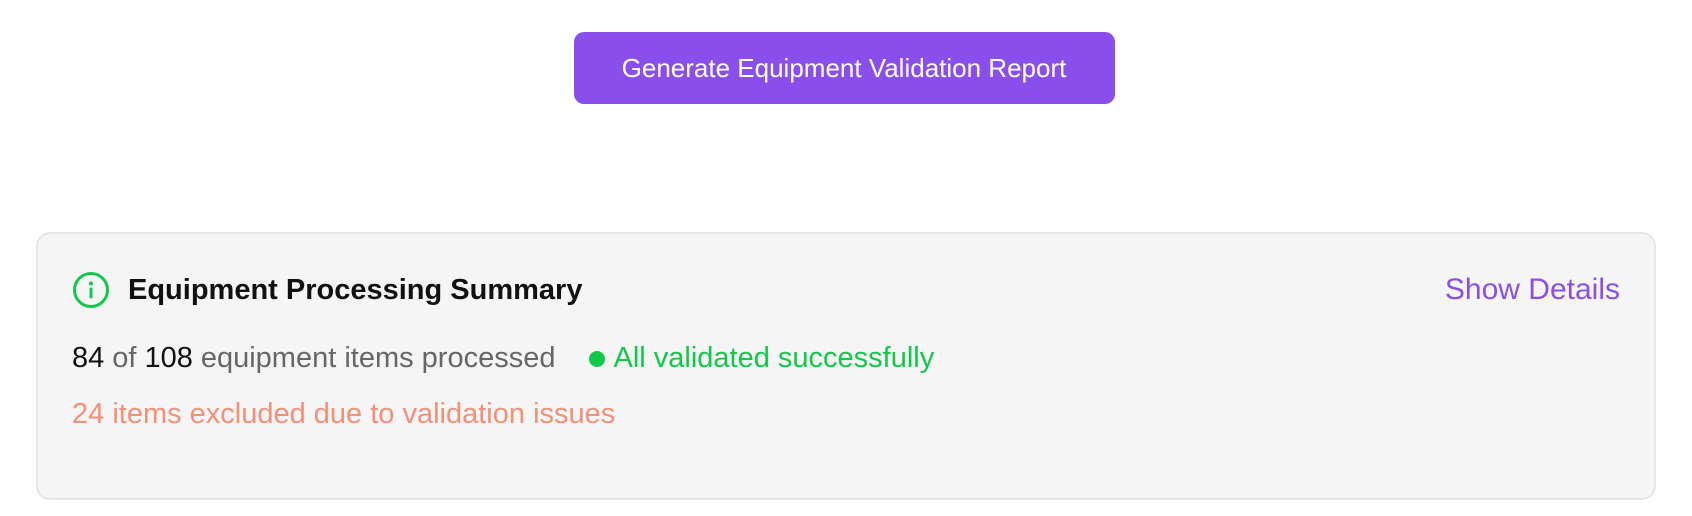  I want to click on processed-count: 84, so click(88, 358).